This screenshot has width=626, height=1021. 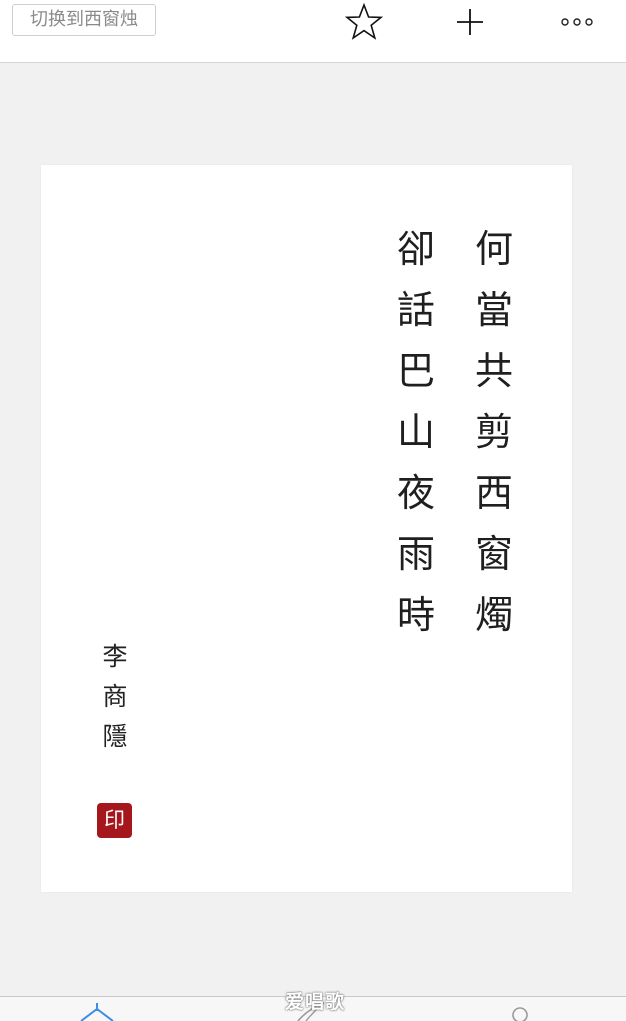 I want to click on author-char: 商, so click(x=115, y=696).